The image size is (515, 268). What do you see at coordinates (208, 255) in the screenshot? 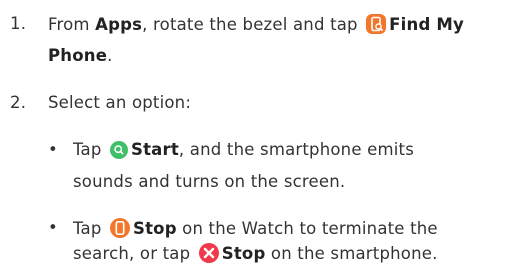
I see `stop-close-icon` at bounding box center [208, 255].